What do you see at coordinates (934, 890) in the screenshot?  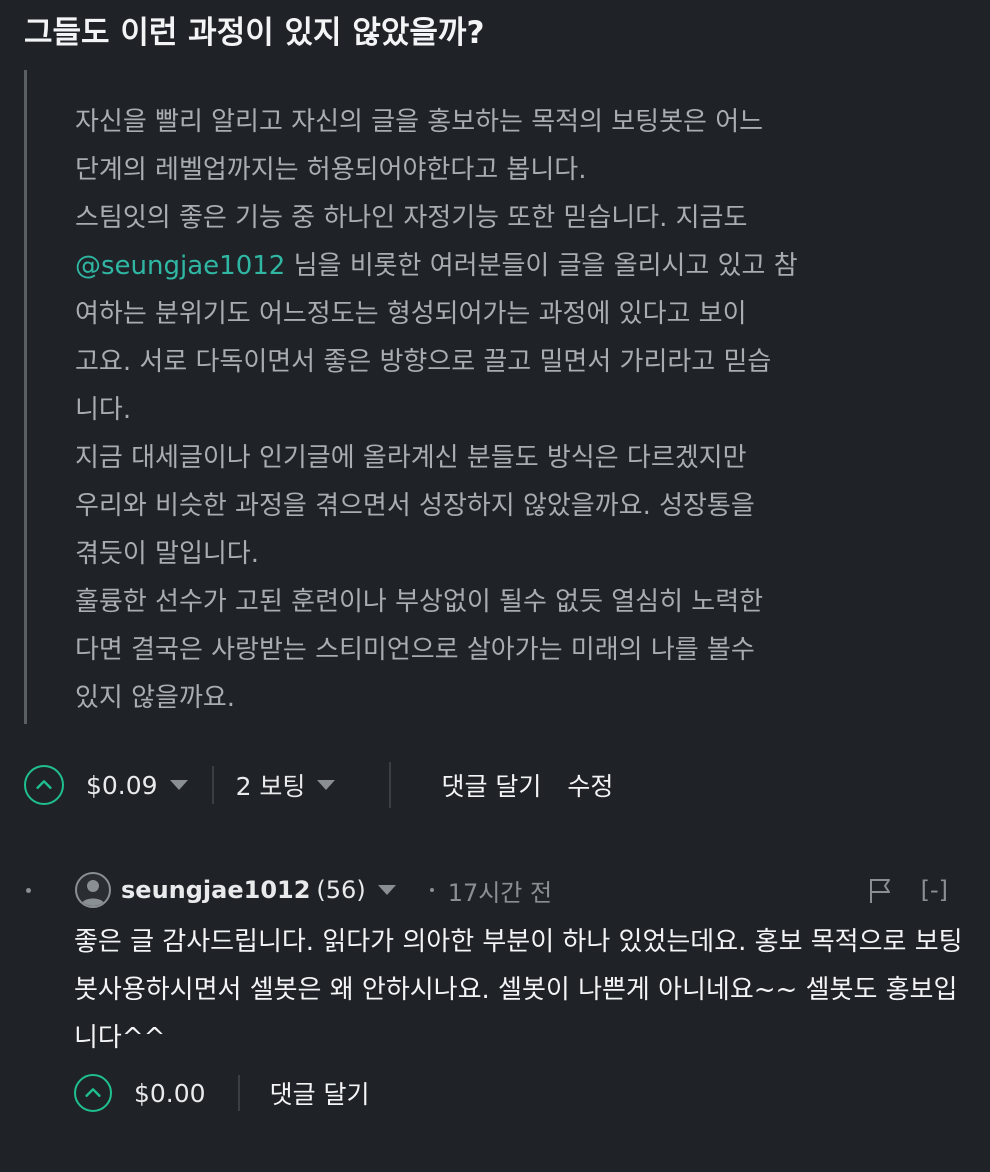 I see `collapse-toggle: [-]` at bounding box center [934, 890].